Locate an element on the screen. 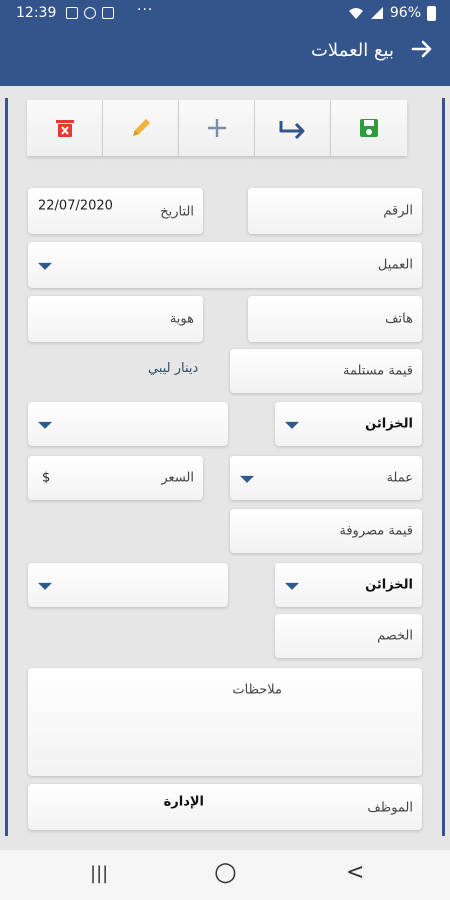 Image resolution: width=450 pixels, height=900 pixels. save-button is located at coordinates (369, 128).